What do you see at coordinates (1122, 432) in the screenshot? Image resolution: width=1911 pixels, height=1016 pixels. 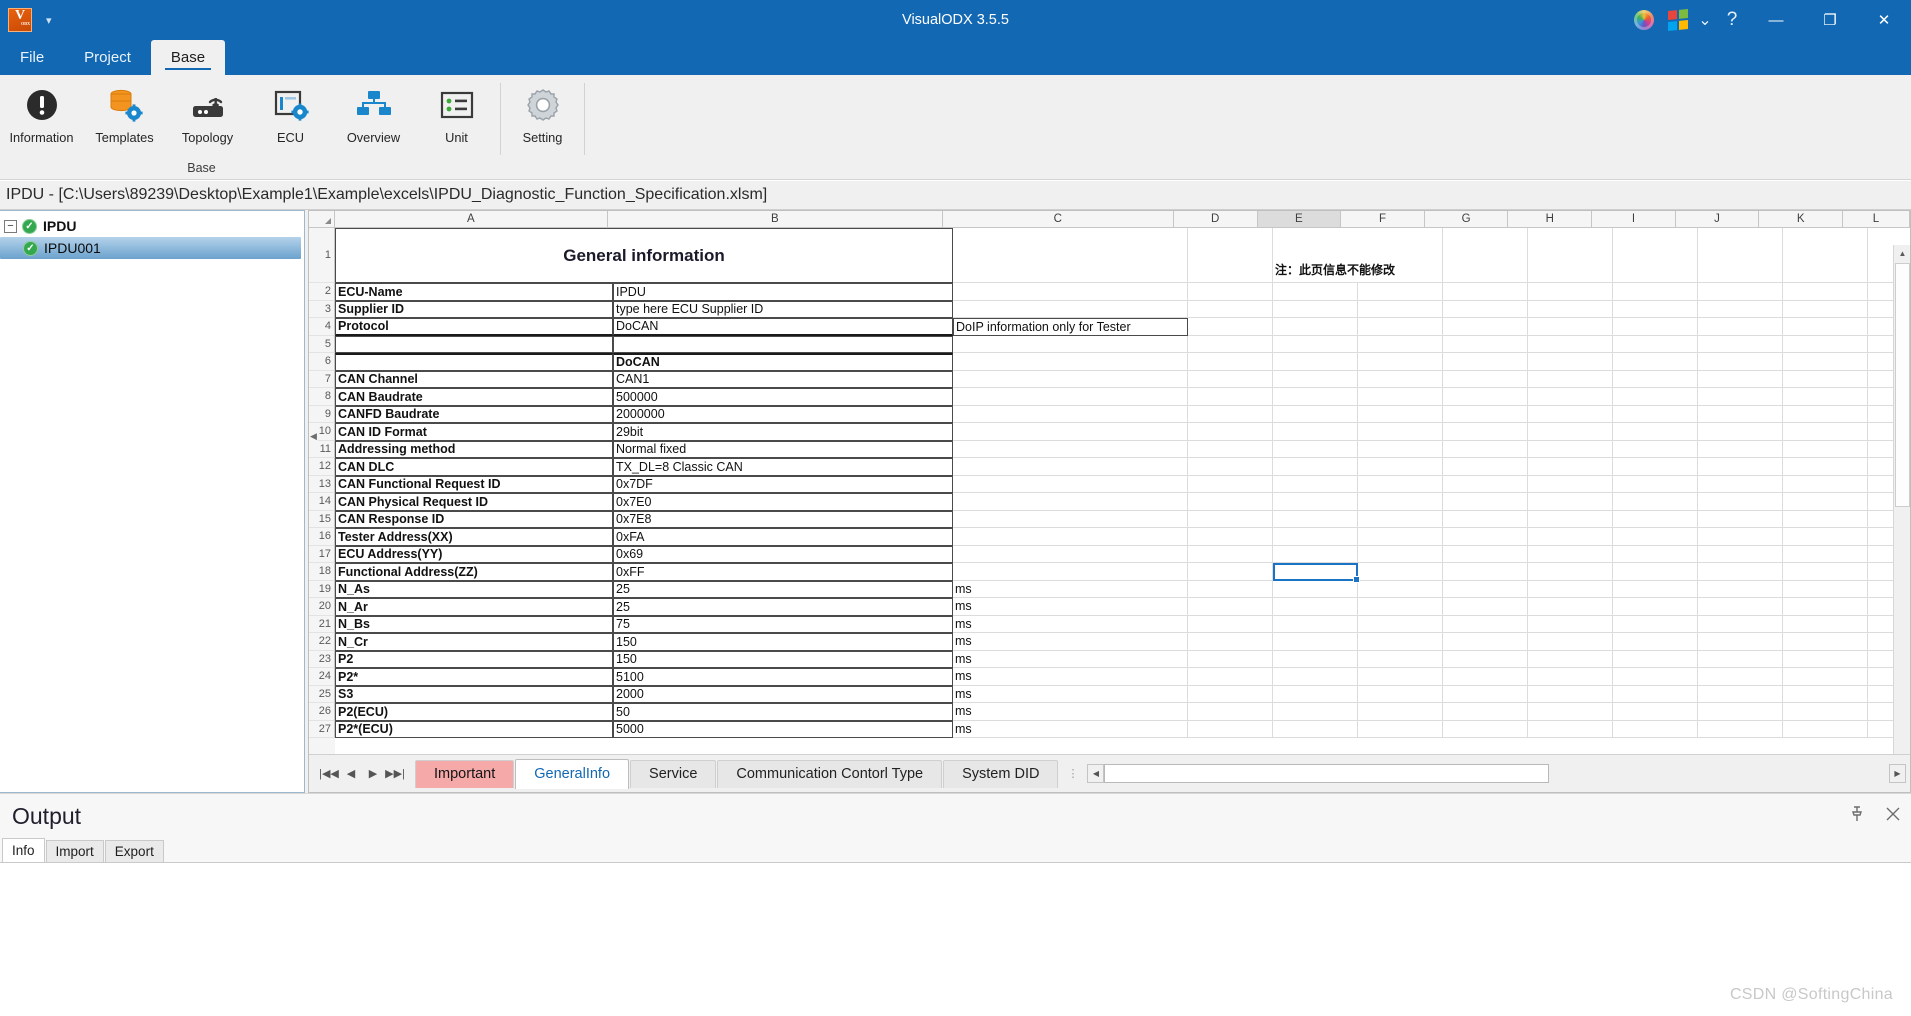 I see `table-row: CAN ID Format 29bit` at bounding box center [1122, 432].